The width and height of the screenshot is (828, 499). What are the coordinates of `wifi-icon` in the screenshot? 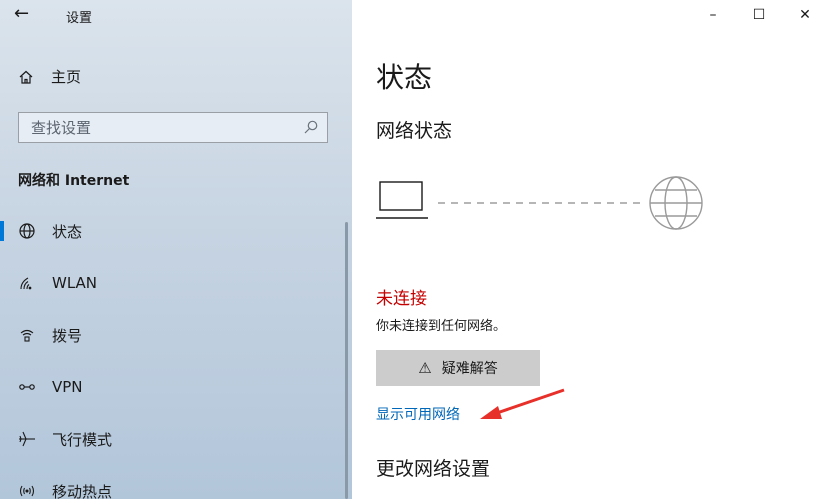 It's located at (27, 283).